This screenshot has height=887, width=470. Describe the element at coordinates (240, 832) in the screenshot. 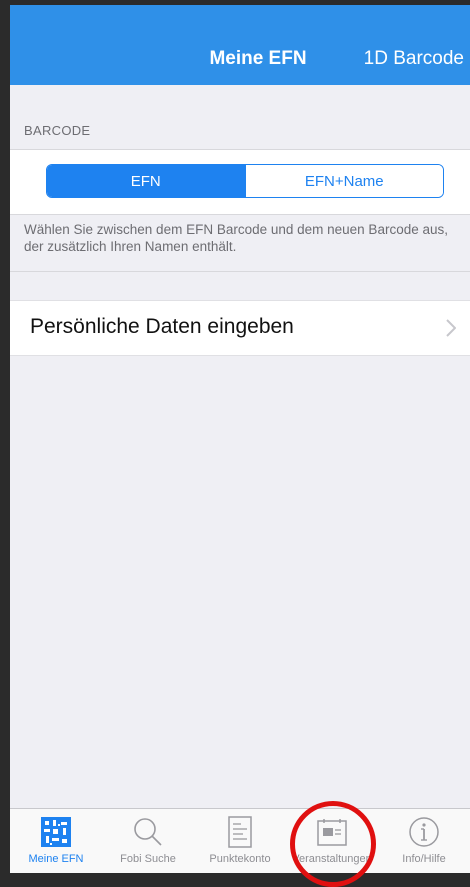

I see `document-icon` at that location.